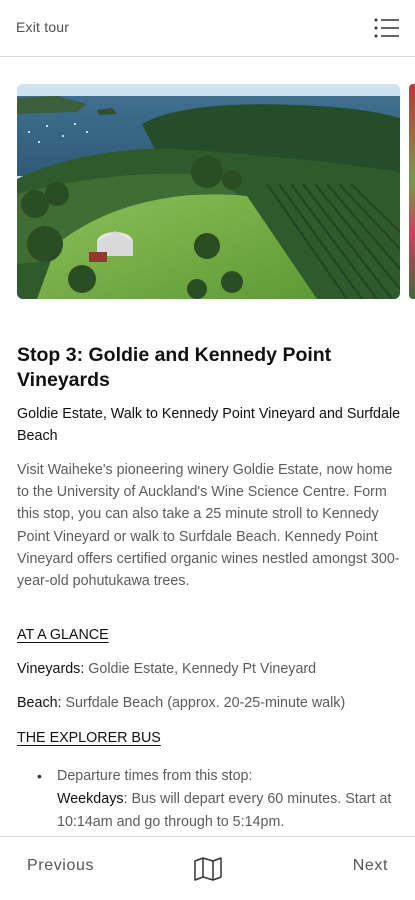 This screenshot has width=415, height=900. I want to click on bottom-navigation: Previous Next, so click(207, 868).